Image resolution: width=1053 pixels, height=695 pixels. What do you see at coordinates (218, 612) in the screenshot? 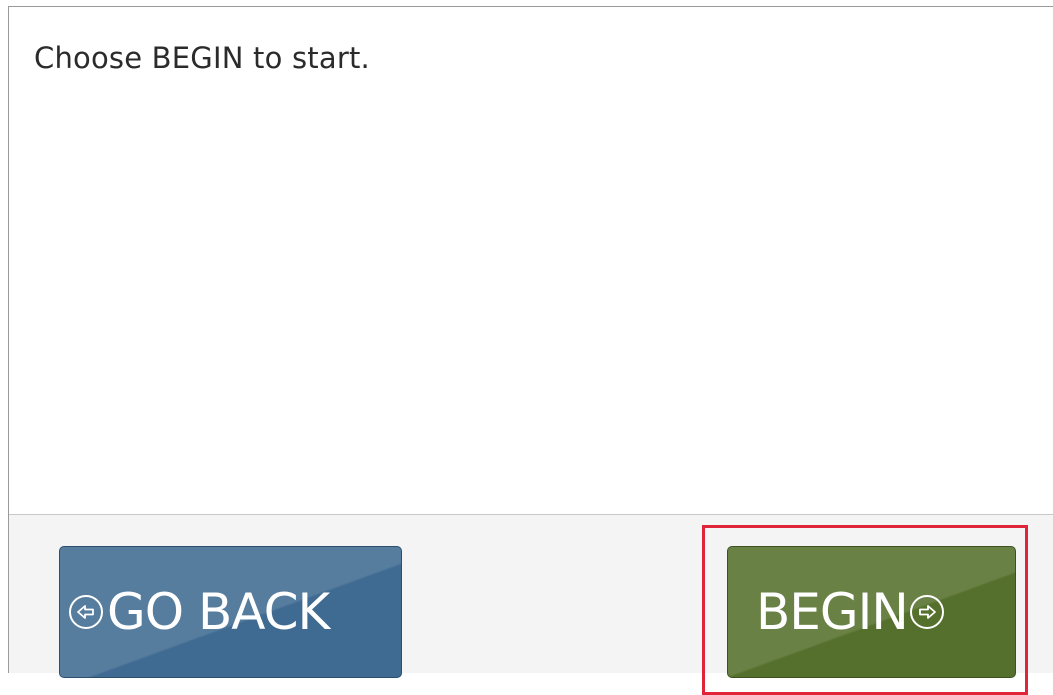
I see `go-back-label: GO BACK` at bounding box center [218, 612].